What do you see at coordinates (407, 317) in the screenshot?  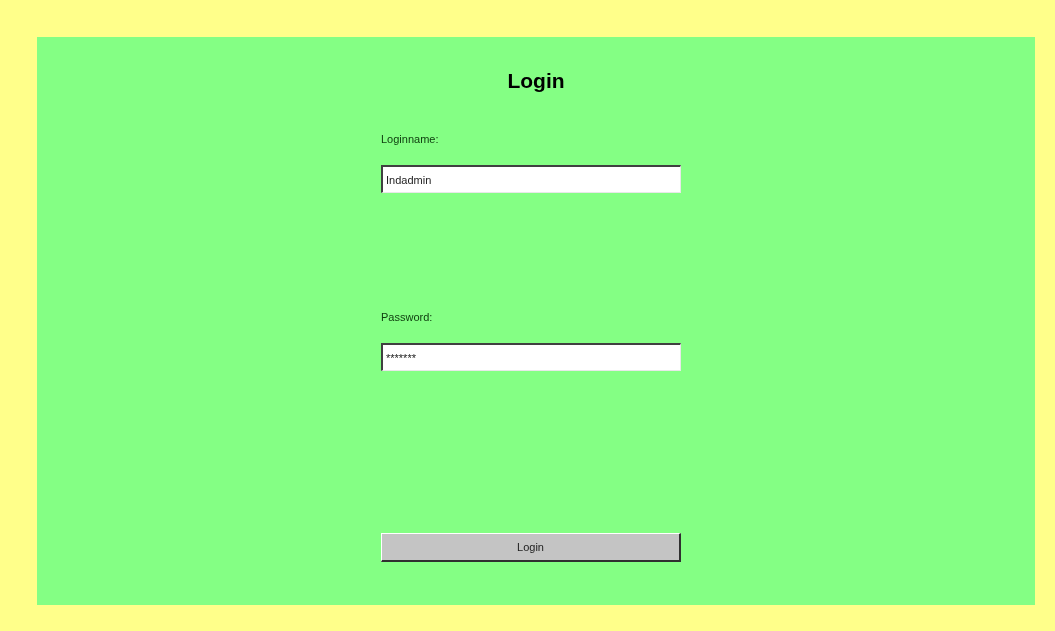 I see `field-label: Password:` at bounding box center [407, 317].